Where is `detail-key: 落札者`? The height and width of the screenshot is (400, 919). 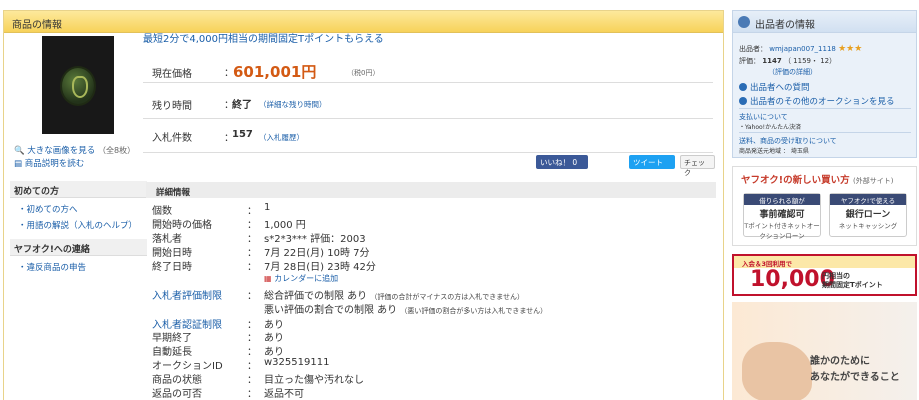
detail-key: 落札者 is located at coordinates (167, 239).